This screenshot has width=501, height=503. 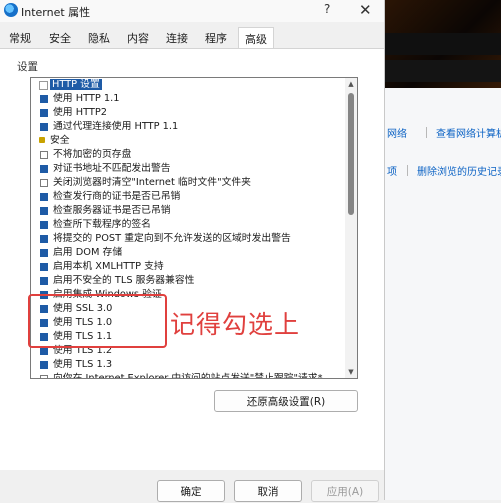 What do you see at coordinates (187, 365) in the screenshot?
I see `settings-option: 使用 TLS 1.3` at bounding box center [187, 365].